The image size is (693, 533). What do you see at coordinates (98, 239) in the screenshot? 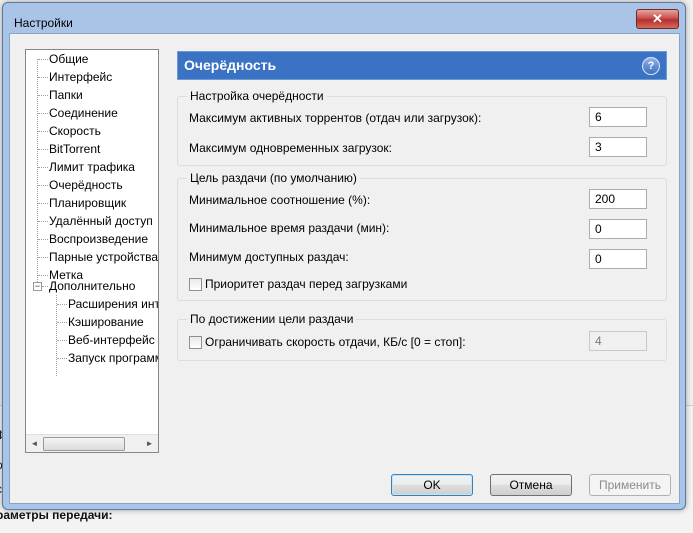
I see `tree-item-playback: Воспроизведение` at bounding box center [98, 239].